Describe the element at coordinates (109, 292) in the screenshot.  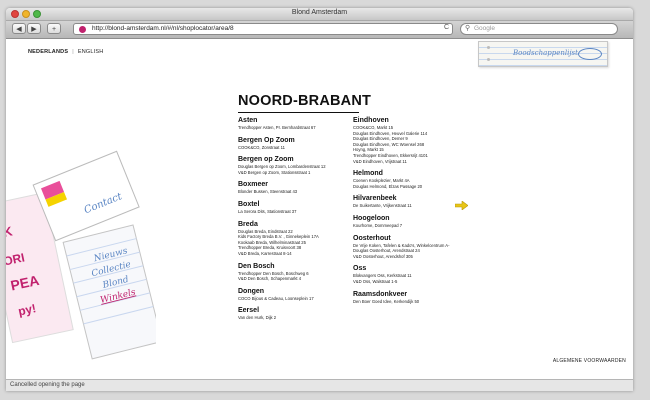
I see `notebook-menu: Nieuws Collectie Blond Winkels` at that location.